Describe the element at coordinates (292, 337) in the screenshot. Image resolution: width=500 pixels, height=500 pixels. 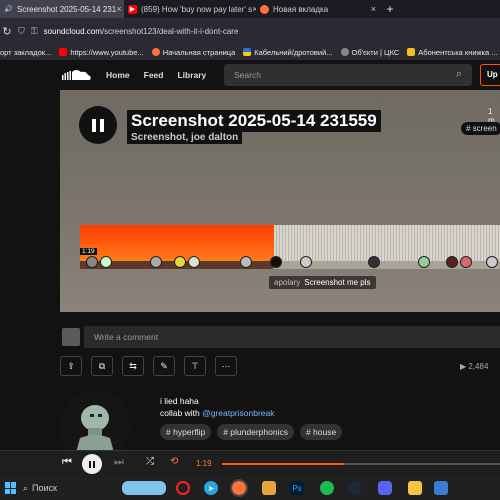
I see `comment-input: Write a comment` at that location.